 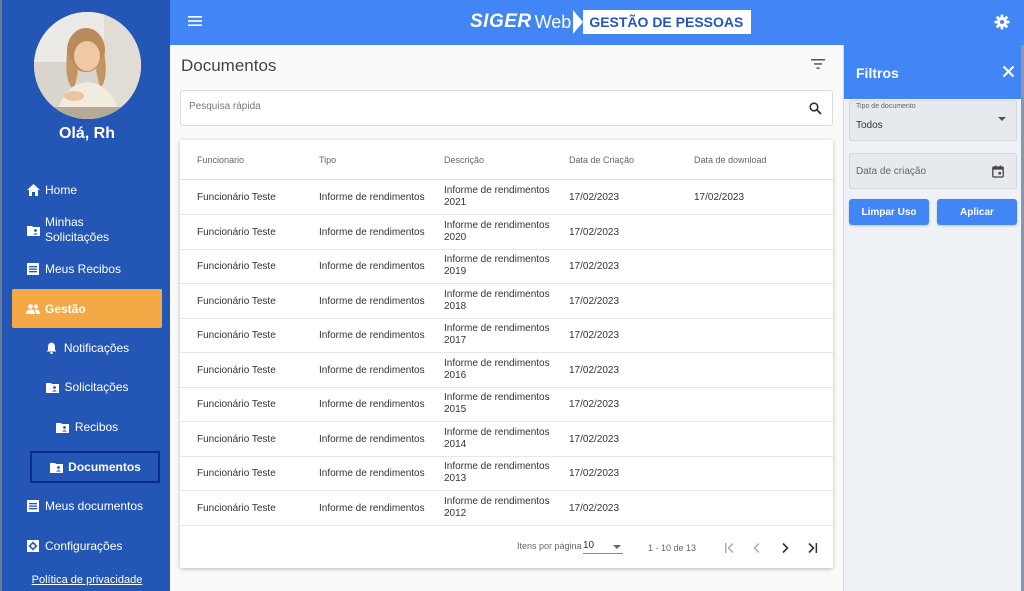 What do you see at coordinates (464, 160) in the screenshot?
I see `column-header-descricao: Descrição` at bounding box center [464, 160].